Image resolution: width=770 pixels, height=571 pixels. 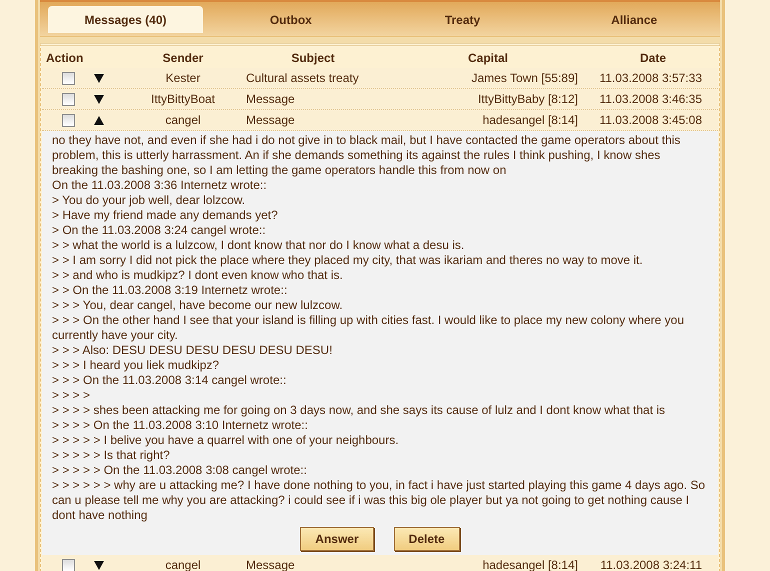 What do you see at coordinates (183, 58) in the screenshot?
I see `column-header: Sender` at bounding box center [183, 58].